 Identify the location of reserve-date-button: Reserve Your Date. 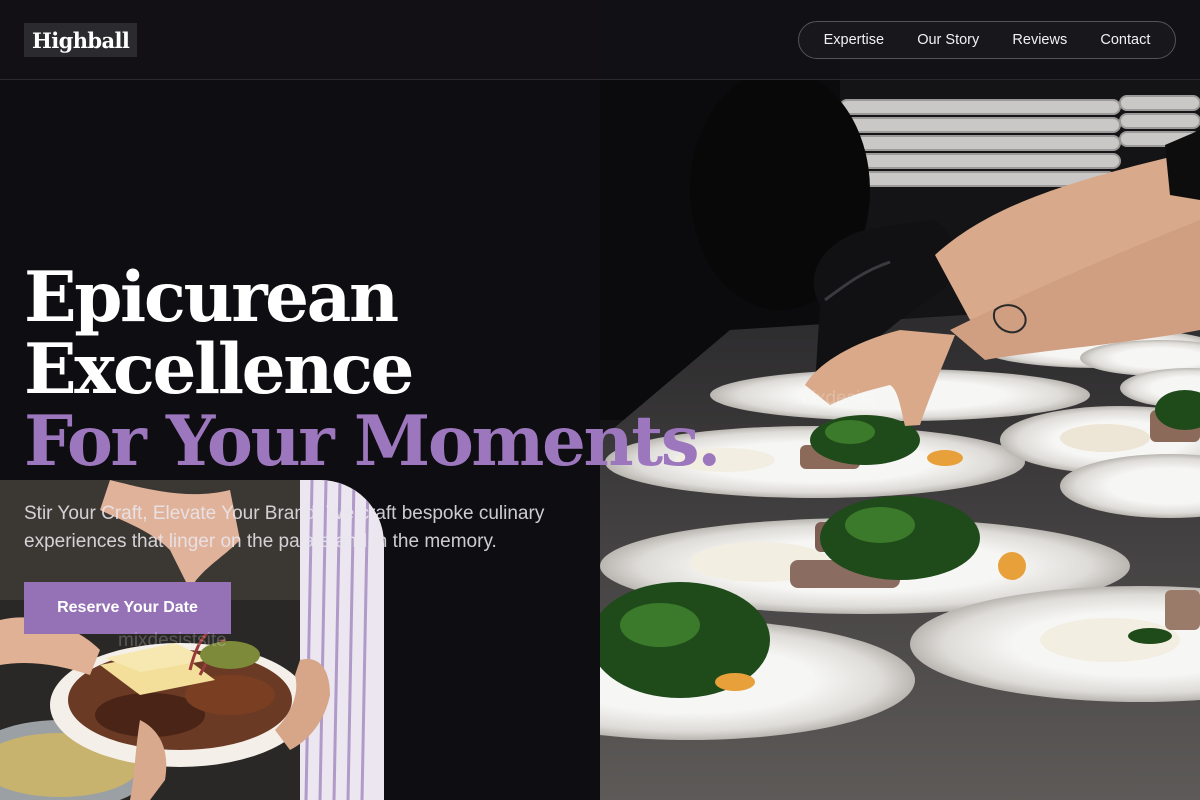
(127, 608).